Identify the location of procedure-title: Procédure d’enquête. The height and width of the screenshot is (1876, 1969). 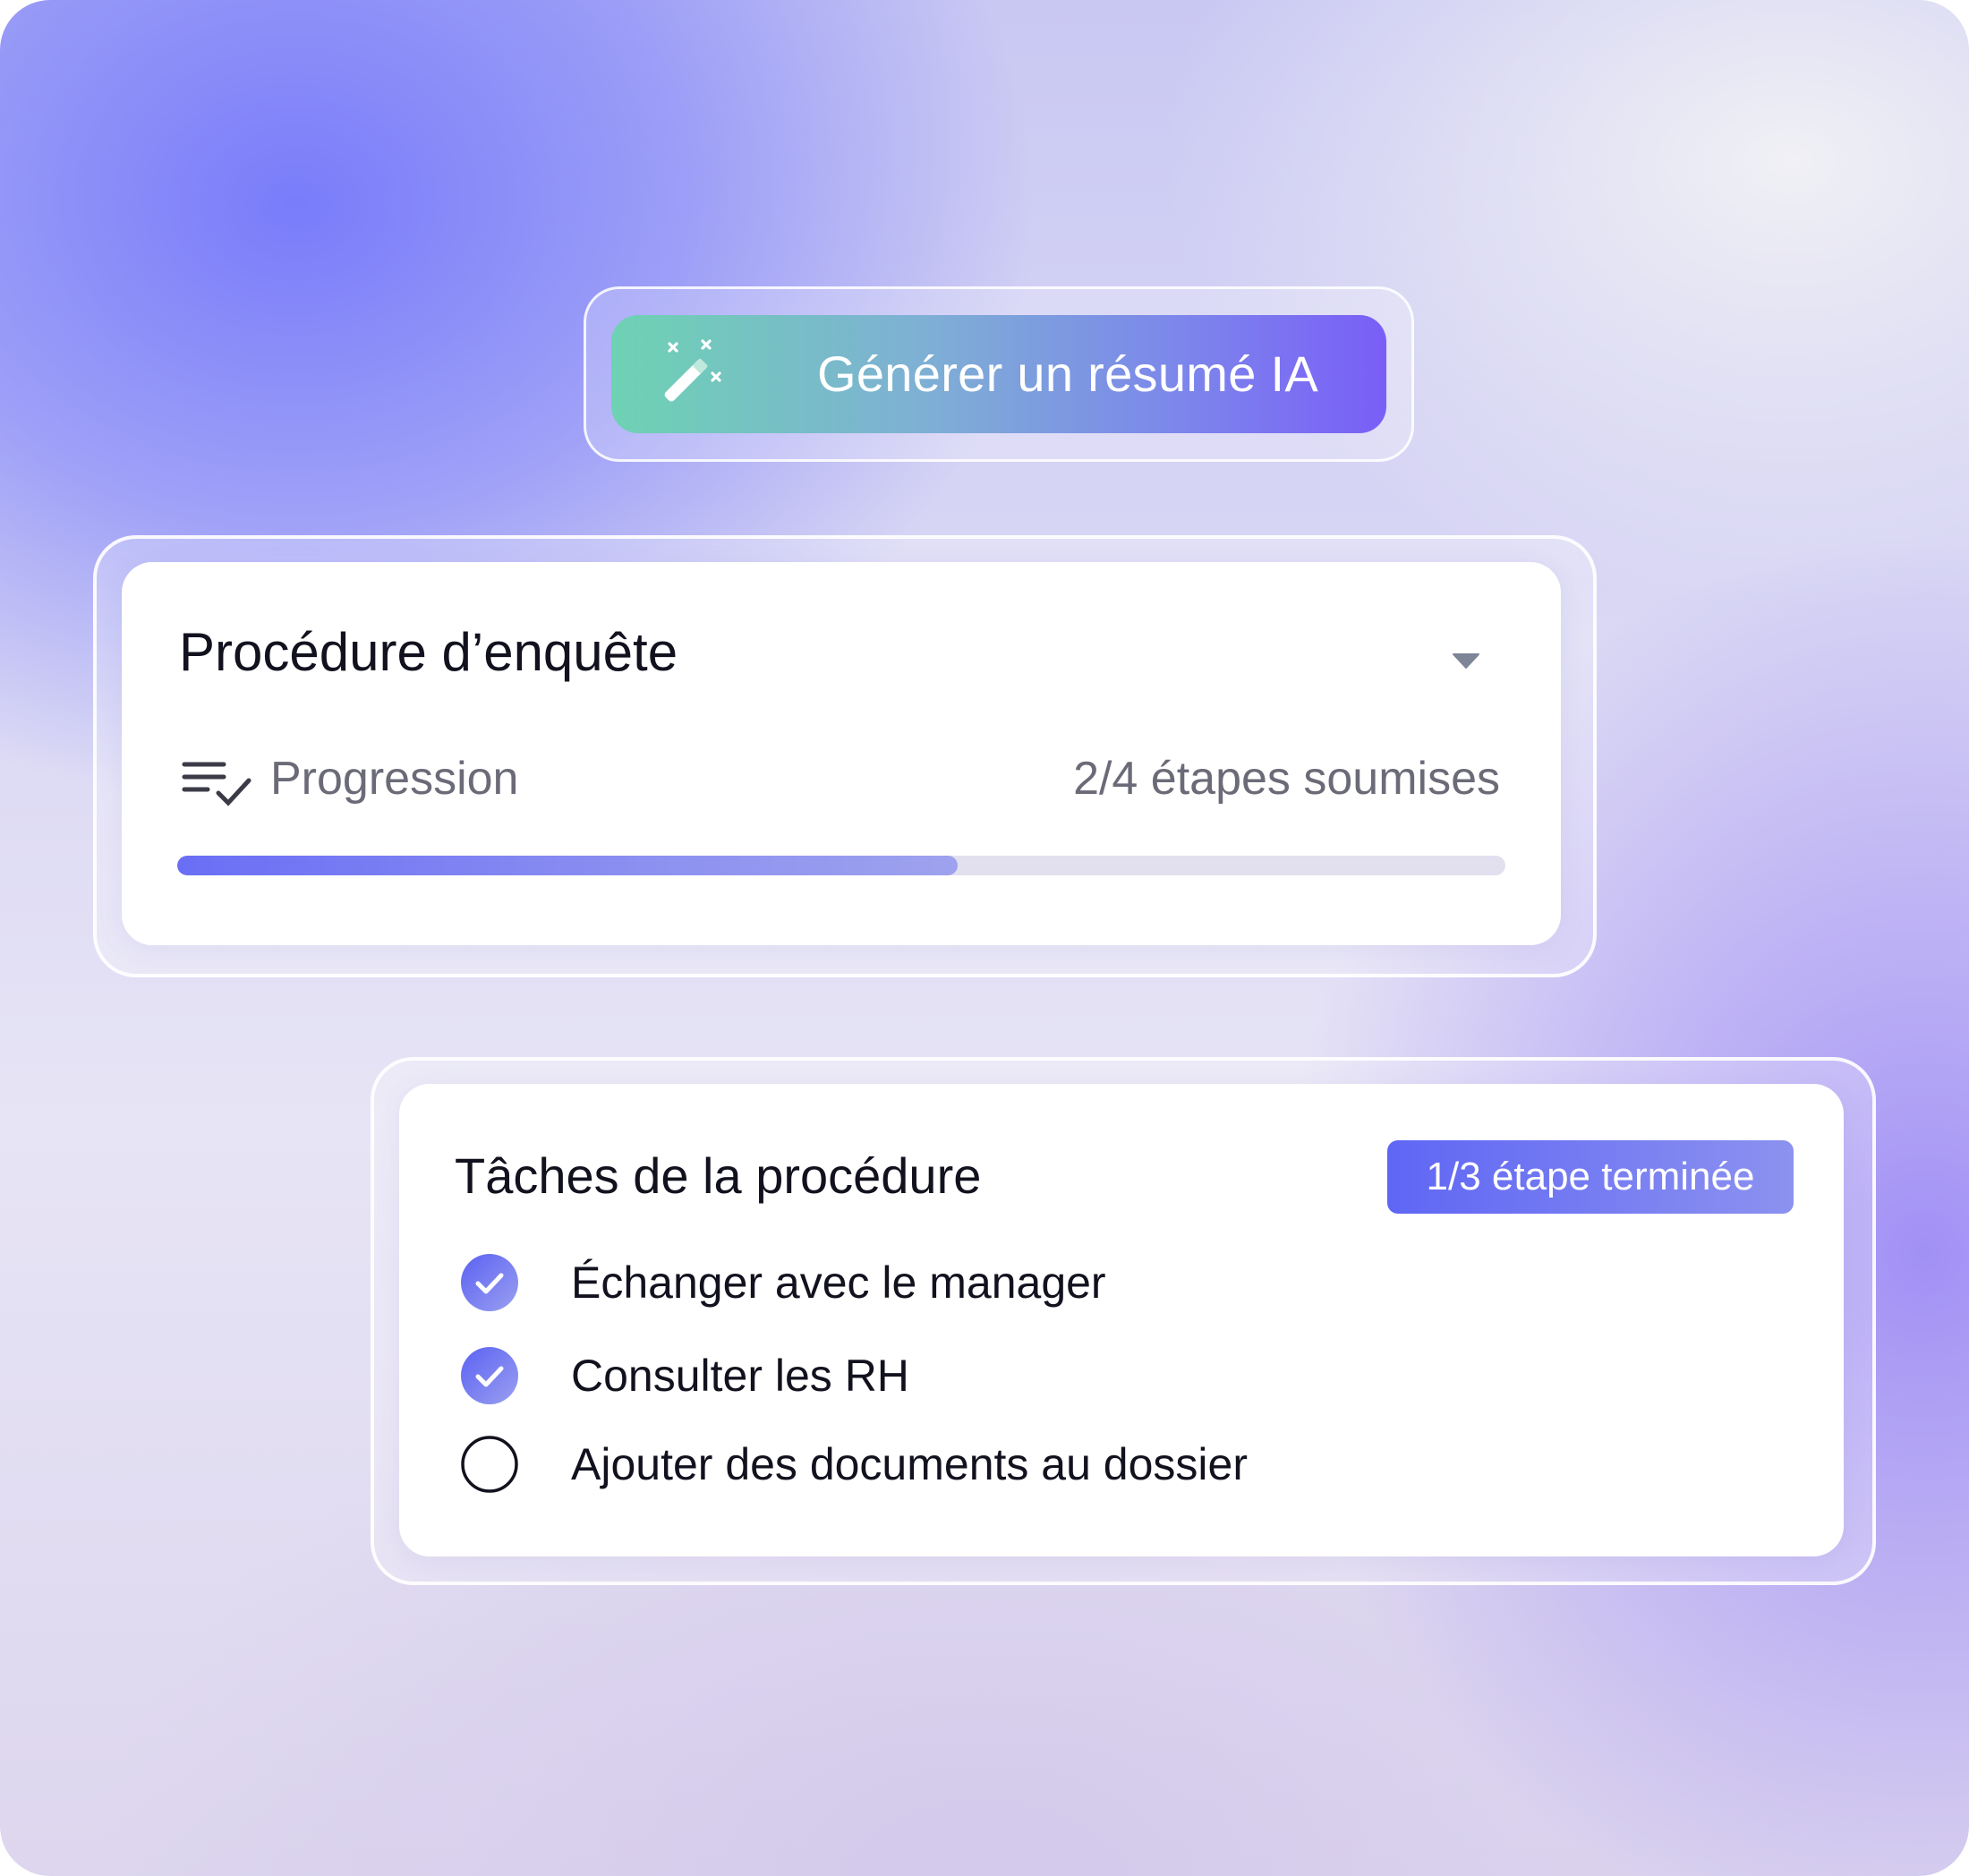
(428, 652).